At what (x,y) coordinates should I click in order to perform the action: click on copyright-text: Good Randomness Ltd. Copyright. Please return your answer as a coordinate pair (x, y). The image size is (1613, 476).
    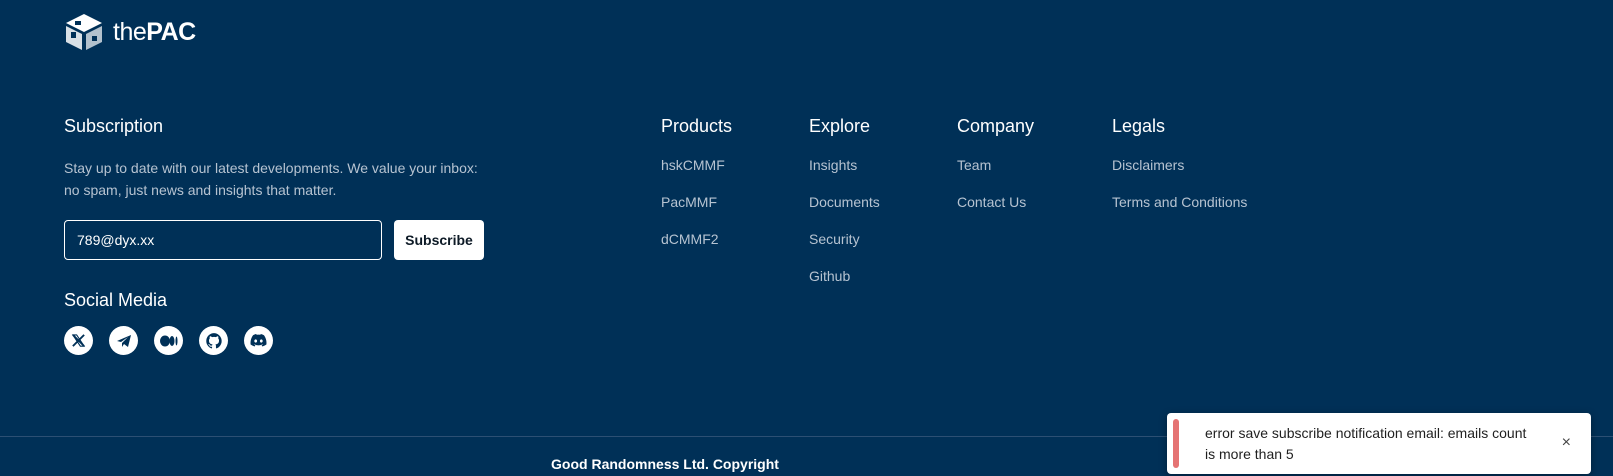
    Looking at the image, I should click on (665, 464).